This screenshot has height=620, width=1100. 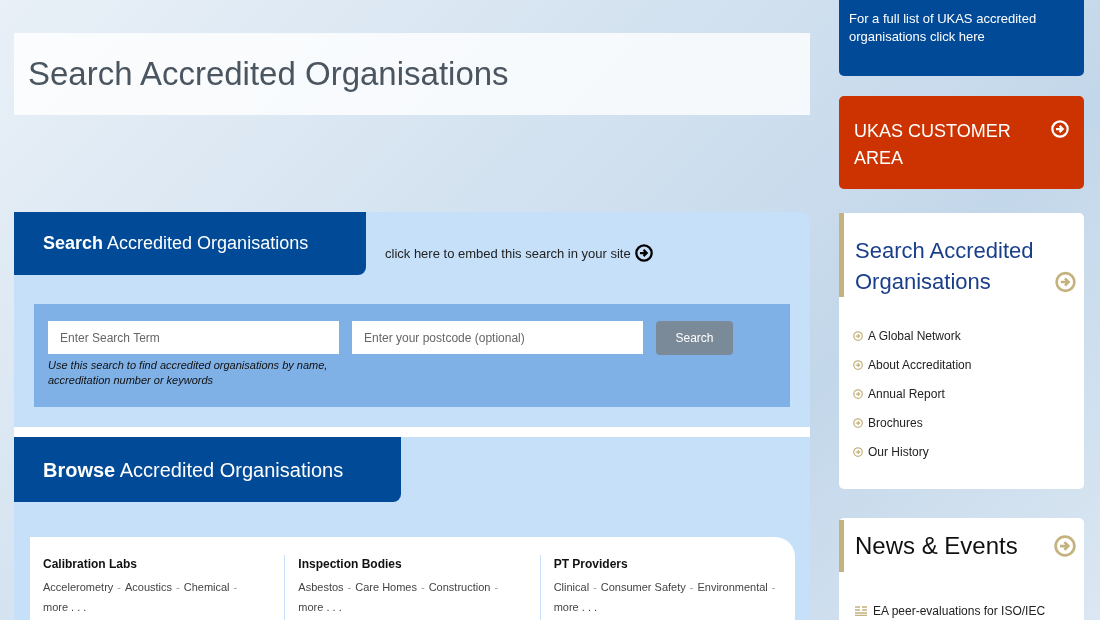 I want to click on sidebar-link: Annual Report, so click(x=906, y=394).